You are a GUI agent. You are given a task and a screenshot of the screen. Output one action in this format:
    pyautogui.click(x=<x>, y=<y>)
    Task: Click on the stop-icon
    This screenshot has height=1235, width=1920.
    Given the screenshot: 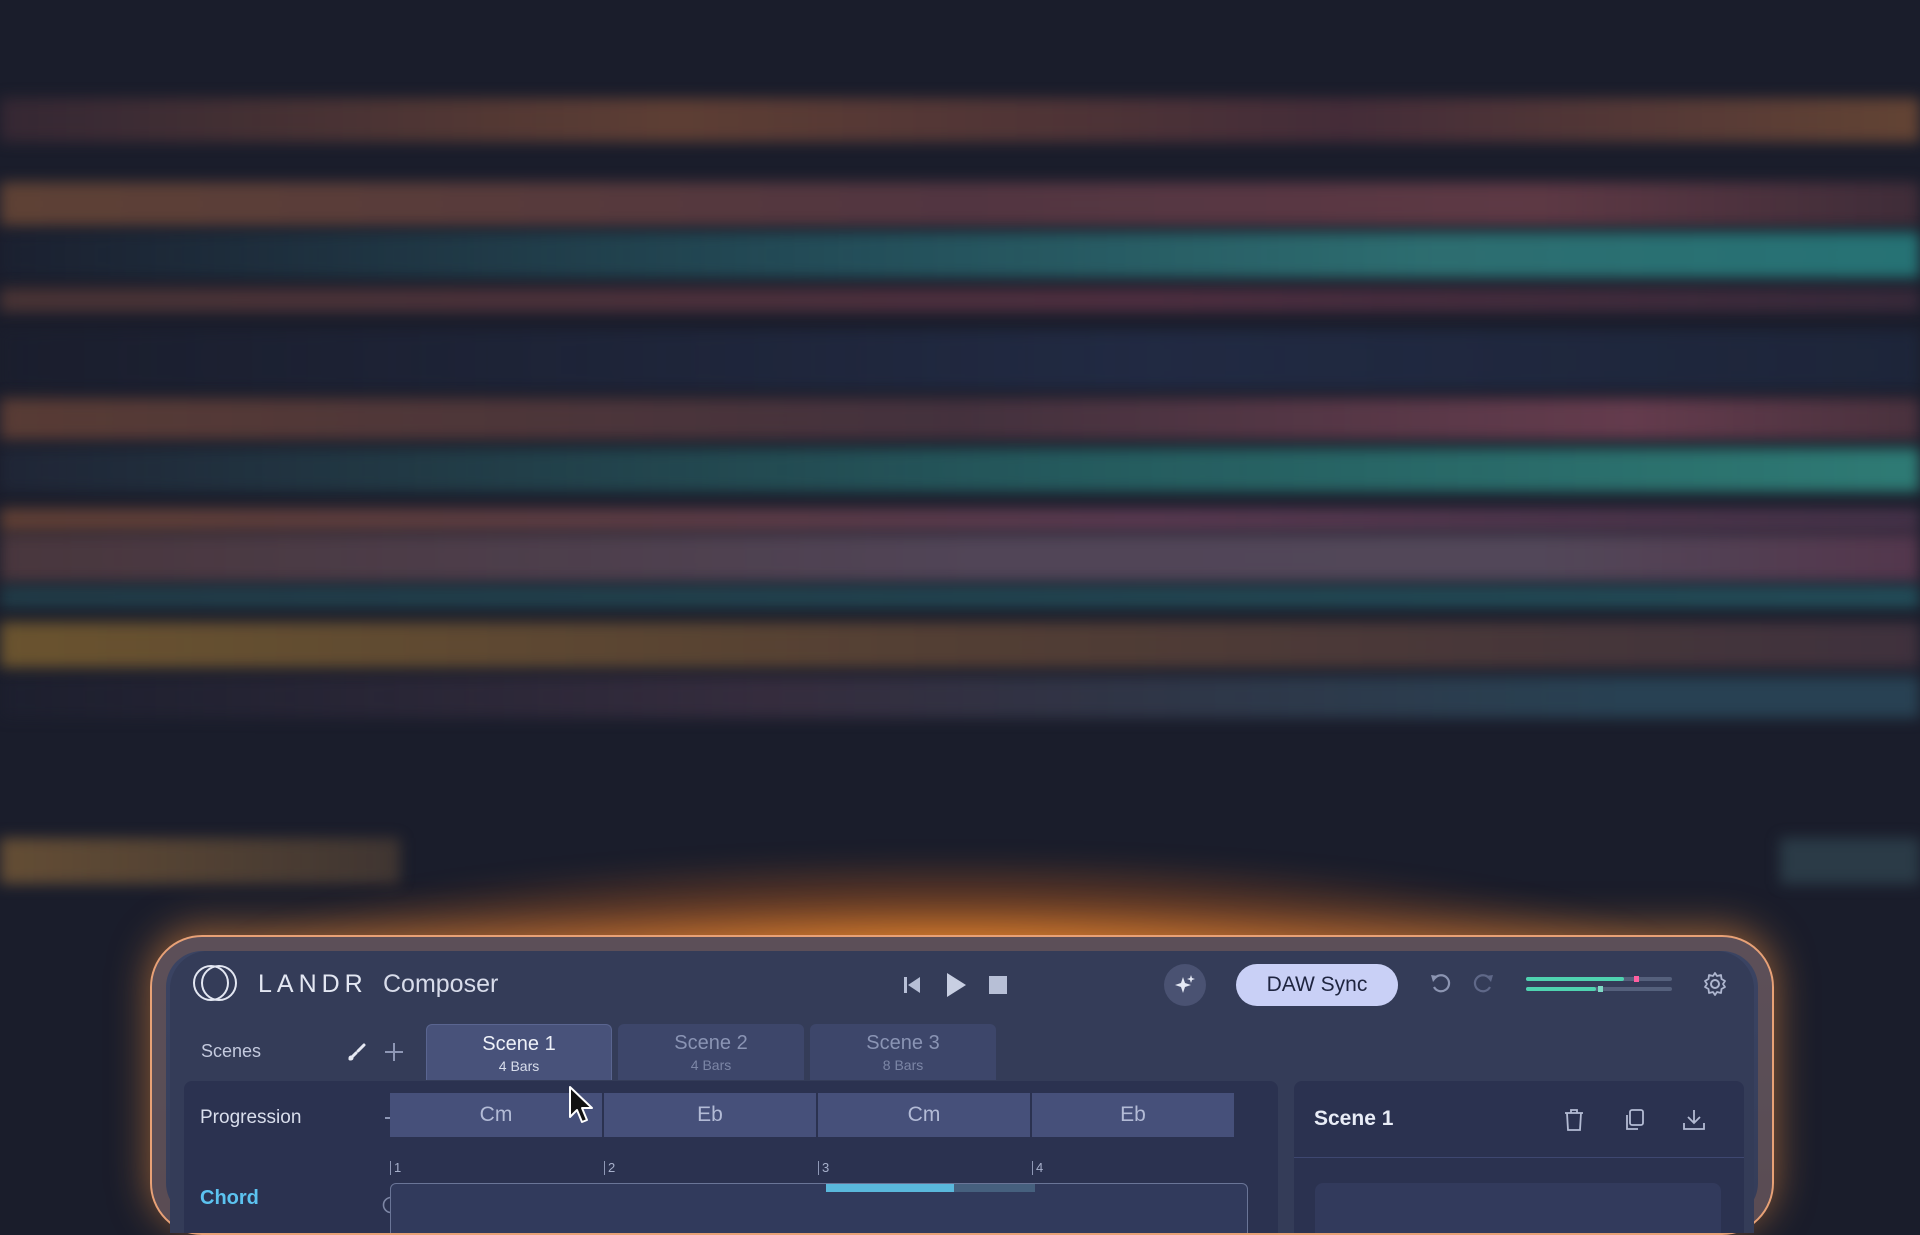 What is the action you would take?
    pyautogui.click(x=998, y=985)
    